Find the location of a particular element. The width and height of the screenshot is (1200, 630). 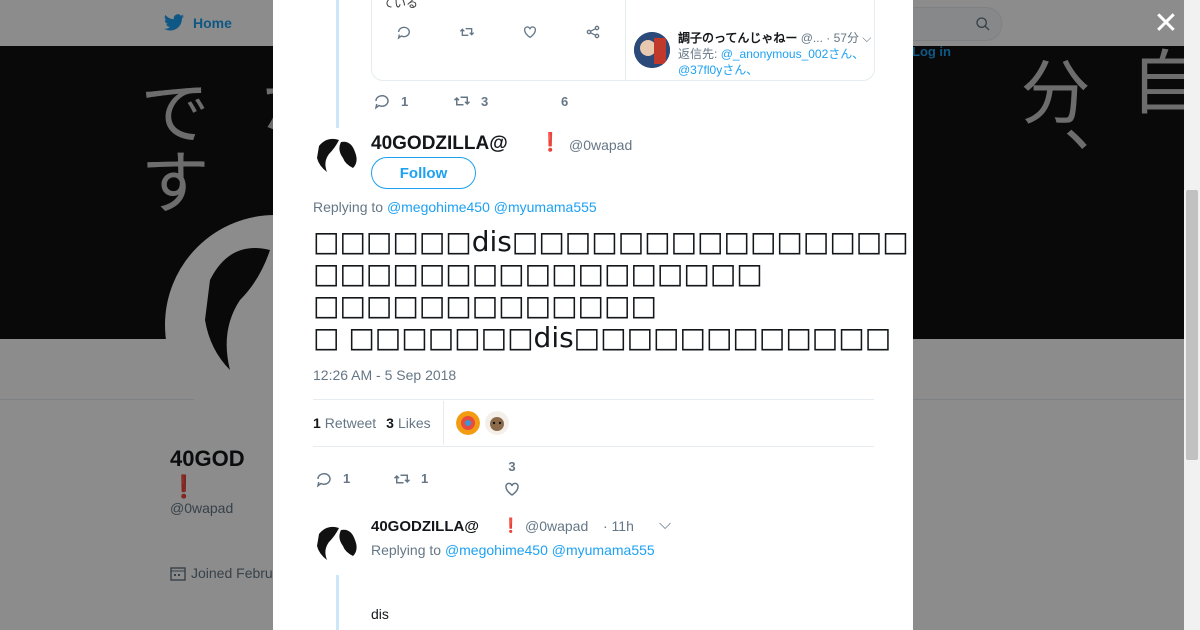

retweet-button: 3 is located at coordinates (507, 101).